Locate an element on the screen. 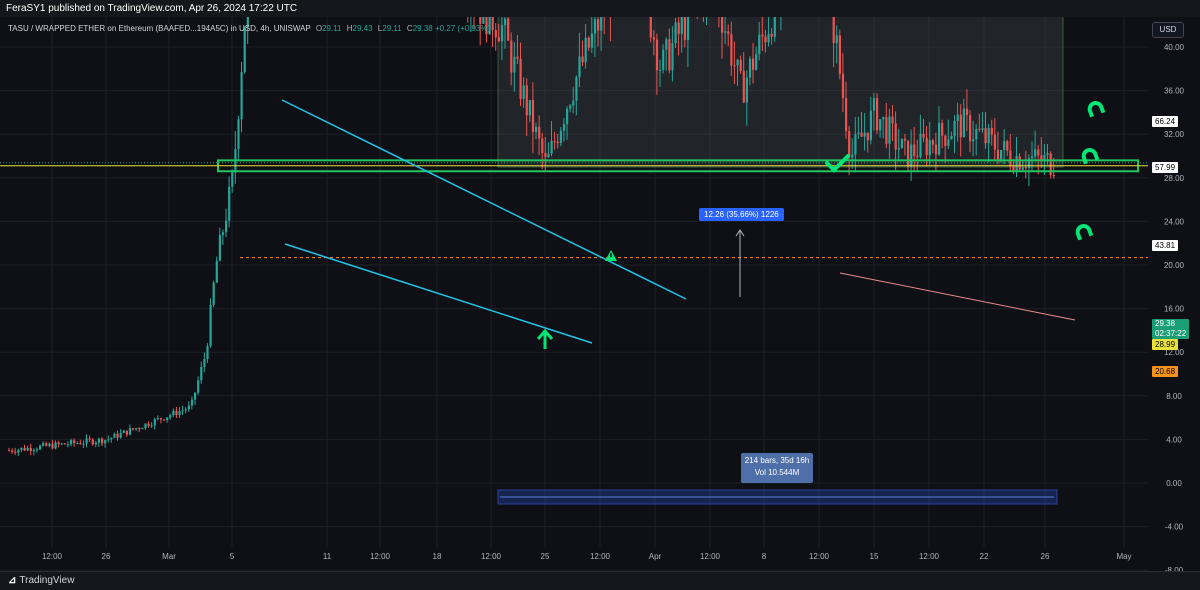  x-tick-label: 26 is located at coordinates (1045, 556).